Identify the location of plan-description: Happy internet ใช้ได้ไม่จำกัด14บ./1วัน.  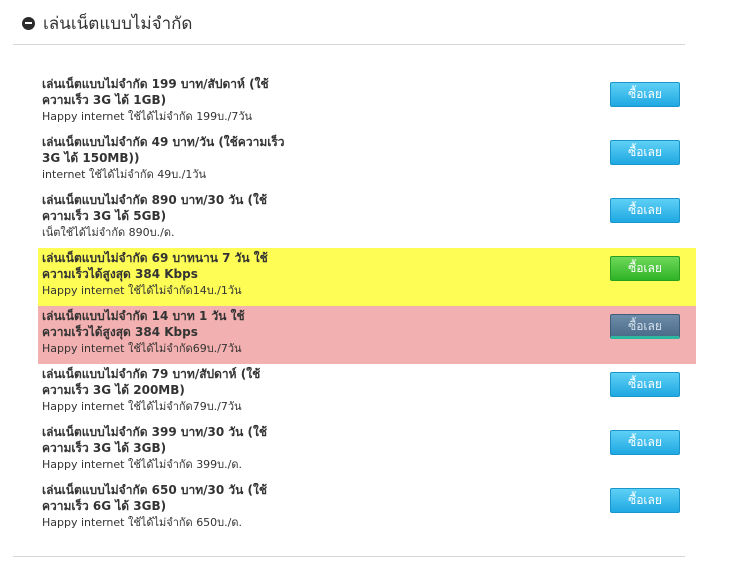
(142, 290).